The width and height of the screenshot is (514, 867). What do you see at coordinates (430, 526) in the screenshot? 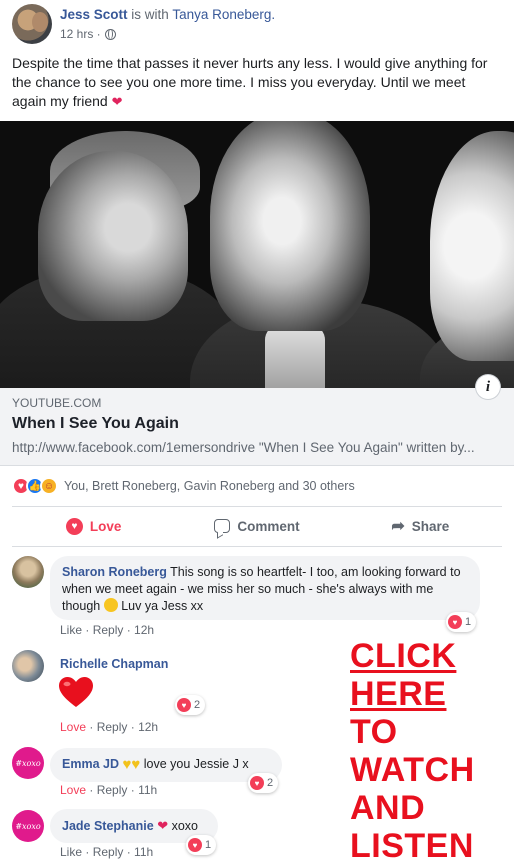
I see `share-label: Share` at bounding box center [430, 526].